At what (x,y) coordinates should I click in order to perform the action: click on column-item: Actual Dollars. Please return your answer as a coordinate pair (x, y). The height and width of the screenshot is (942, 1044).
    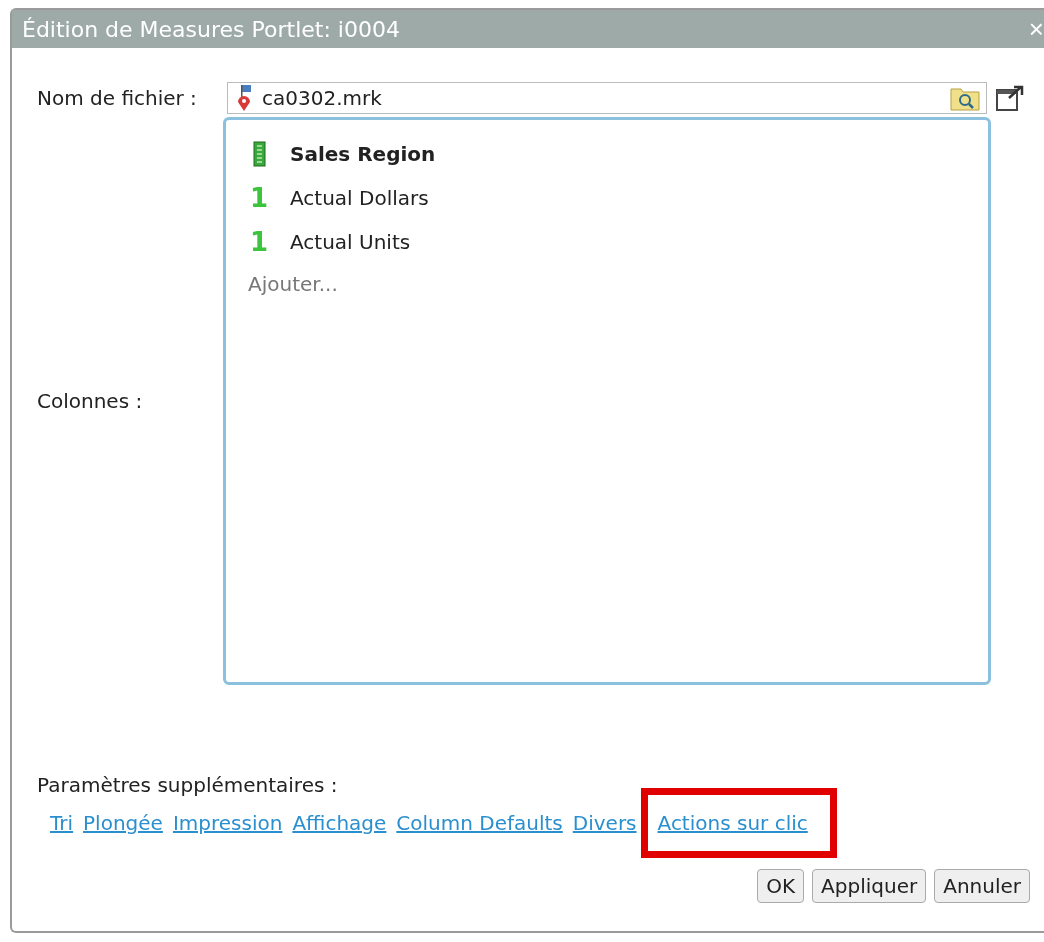
    Looking at the image, I should click on (359, 198).